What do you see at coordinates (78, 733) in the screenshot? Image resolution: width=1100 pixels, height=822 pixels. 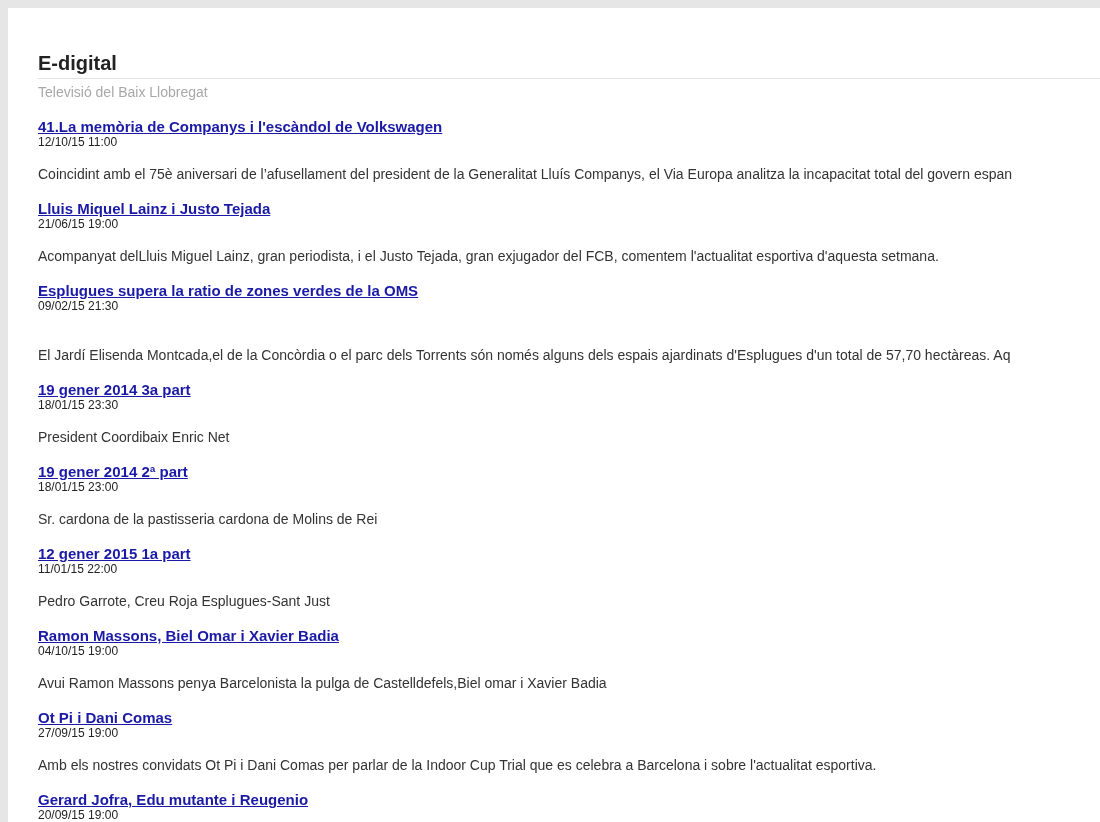 I see `post-date: 27/09/15 19:00` at bounding box center [78, 733].